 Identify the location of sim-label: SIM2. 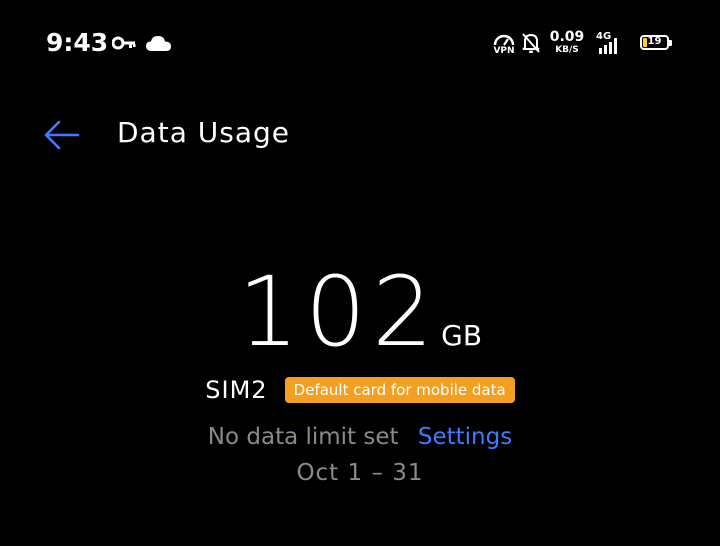
(236, 390).